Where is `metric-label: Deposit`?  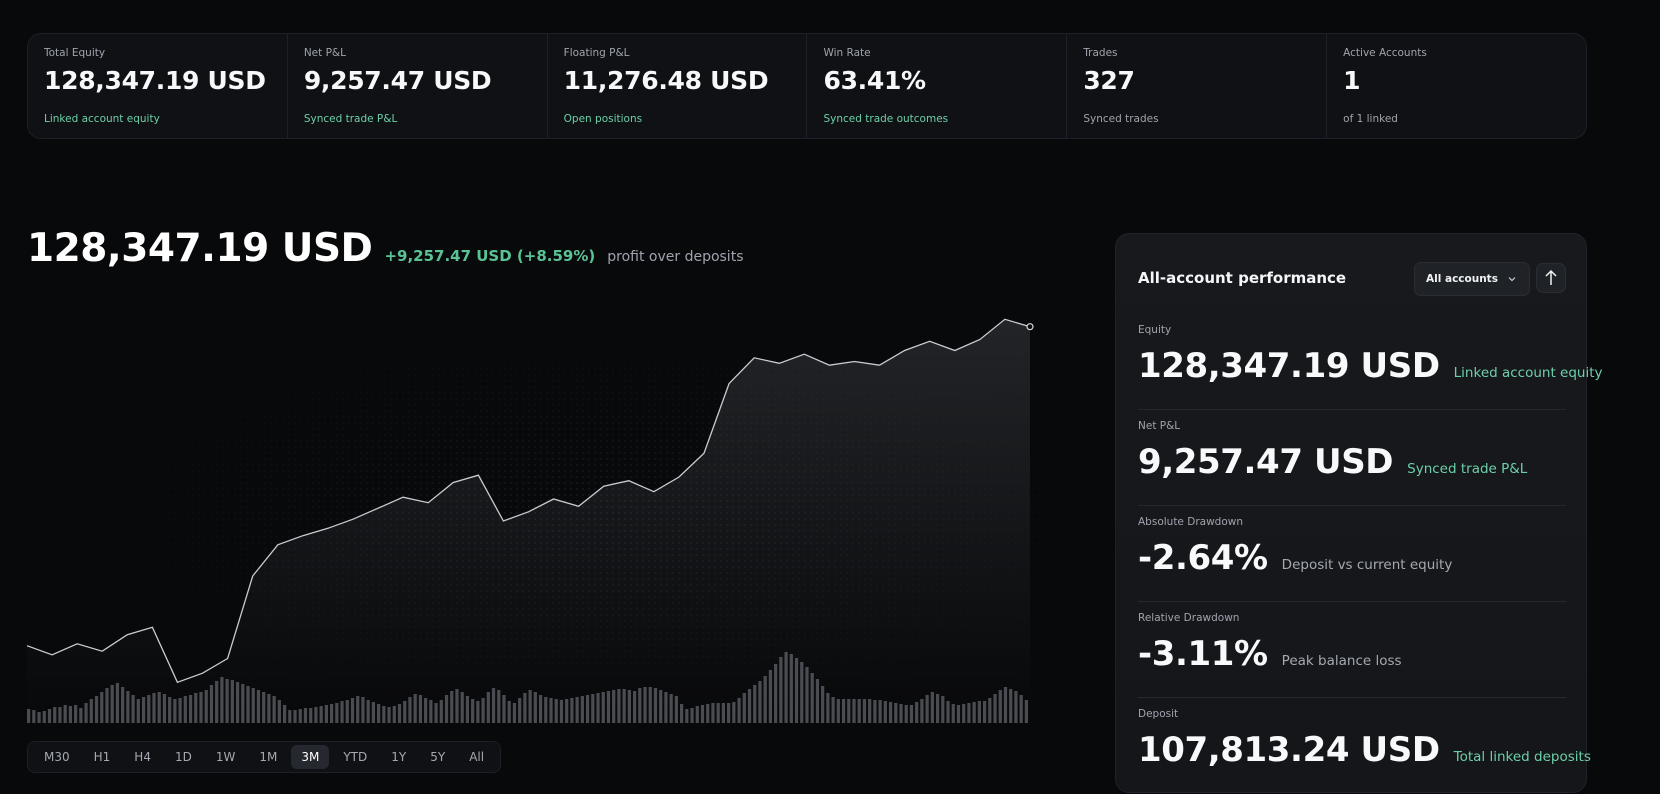
metric-label: Deposit is located at coordinates (1158, 714).